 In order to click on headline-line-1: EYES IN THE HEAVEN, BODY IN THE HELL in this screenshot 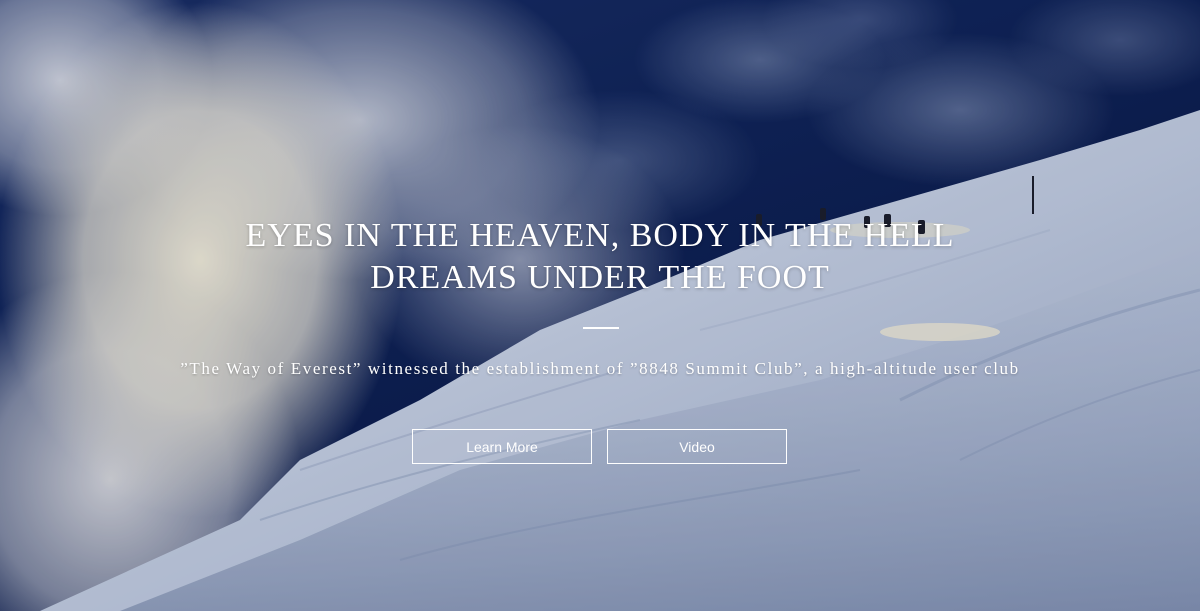, I will do `click(600, 235)`.